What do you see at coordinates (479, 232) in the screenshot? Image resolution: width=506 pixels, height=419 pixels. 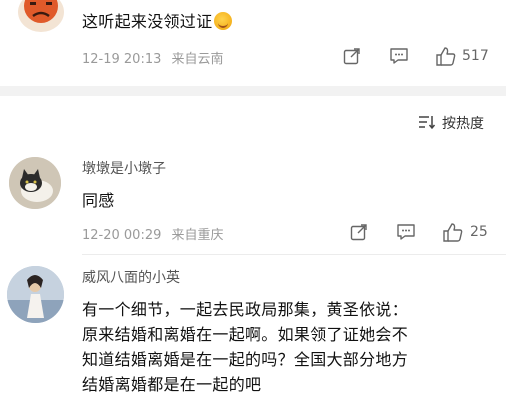 I see `like-count: 25` at bounding box center [479, 232].